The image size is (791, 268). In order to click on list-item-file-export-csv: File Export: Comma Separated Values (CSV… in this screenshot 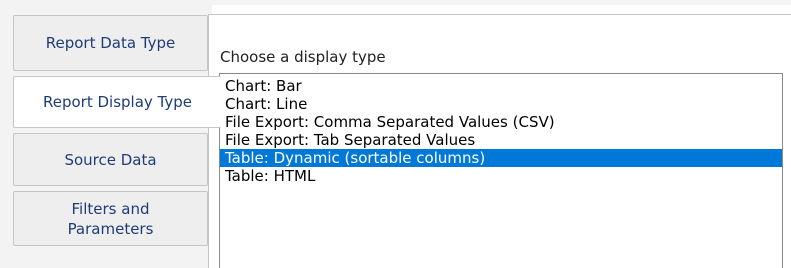, I will do `click(501, 122)`.